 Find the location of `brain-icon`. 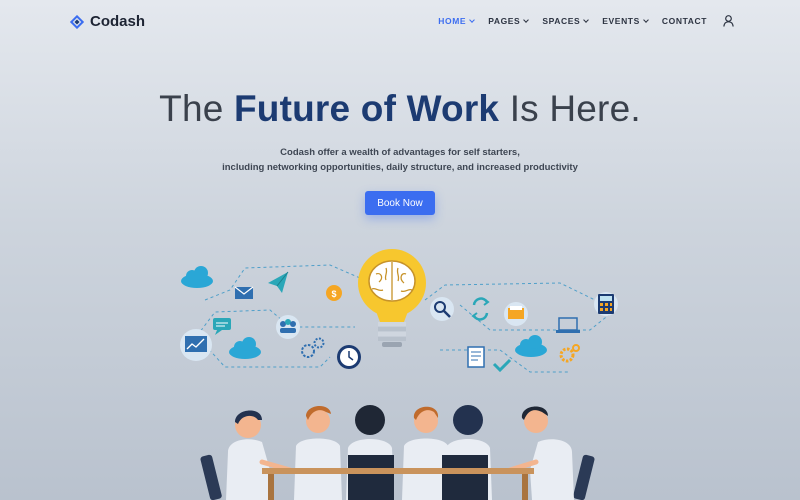

brain-icon is located at coordinates (392, 281).